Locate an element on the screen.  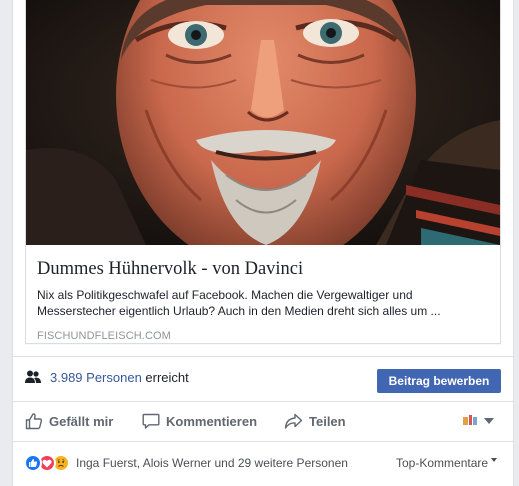
page-avatar-icon is located at coordinates (470, 420).